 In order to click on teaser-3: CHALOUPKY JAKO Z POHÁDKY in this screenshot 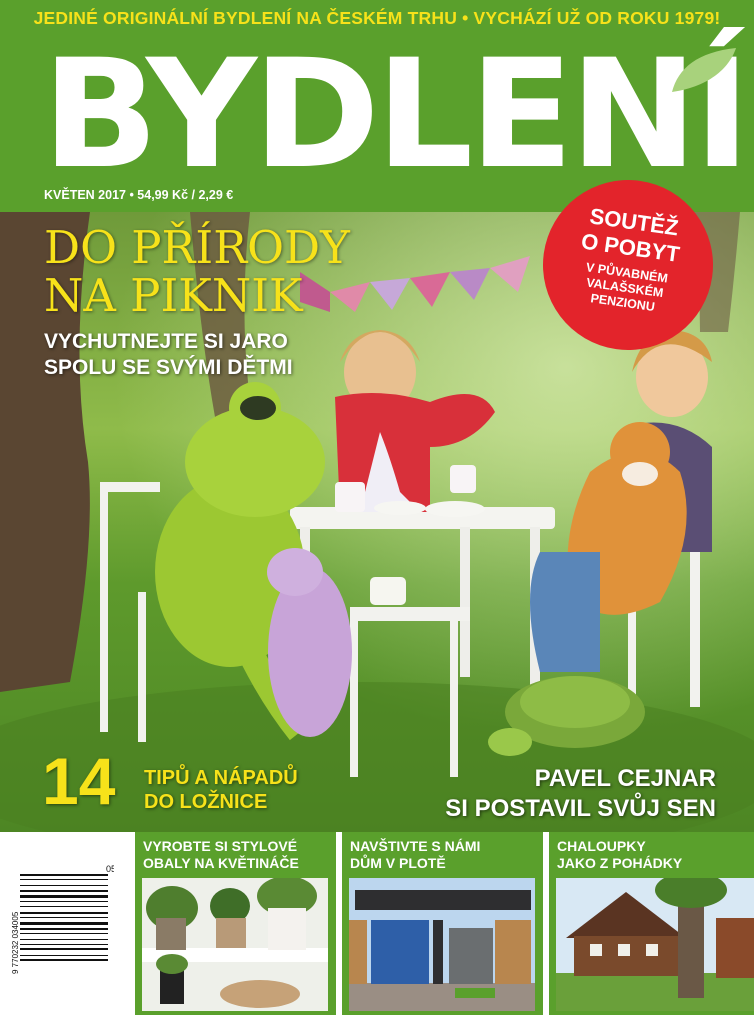, I will do `click(651, 923)`.